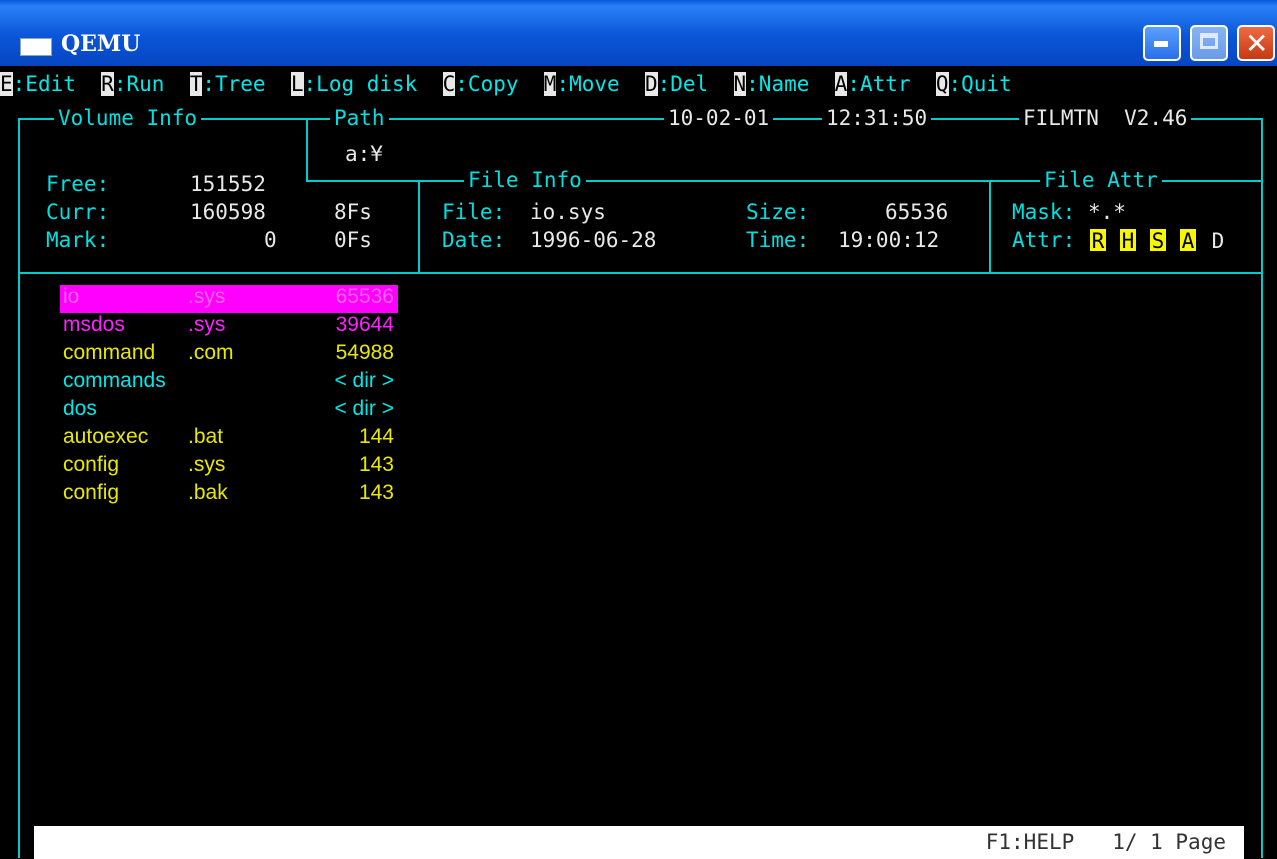  I want to click on menu-label: :Del, so click(683, 84).